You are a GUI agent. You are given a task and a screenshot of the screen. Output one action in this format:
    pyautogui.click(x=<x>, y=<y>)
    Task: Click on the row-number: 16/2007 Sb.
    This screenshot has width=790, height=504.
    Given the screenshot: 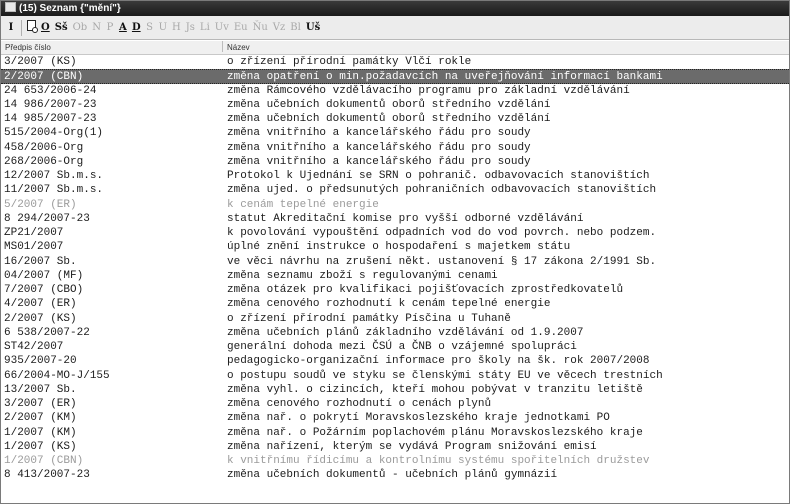 What is the action you would take?
    pyautogui.click(x=40, y=261)
    